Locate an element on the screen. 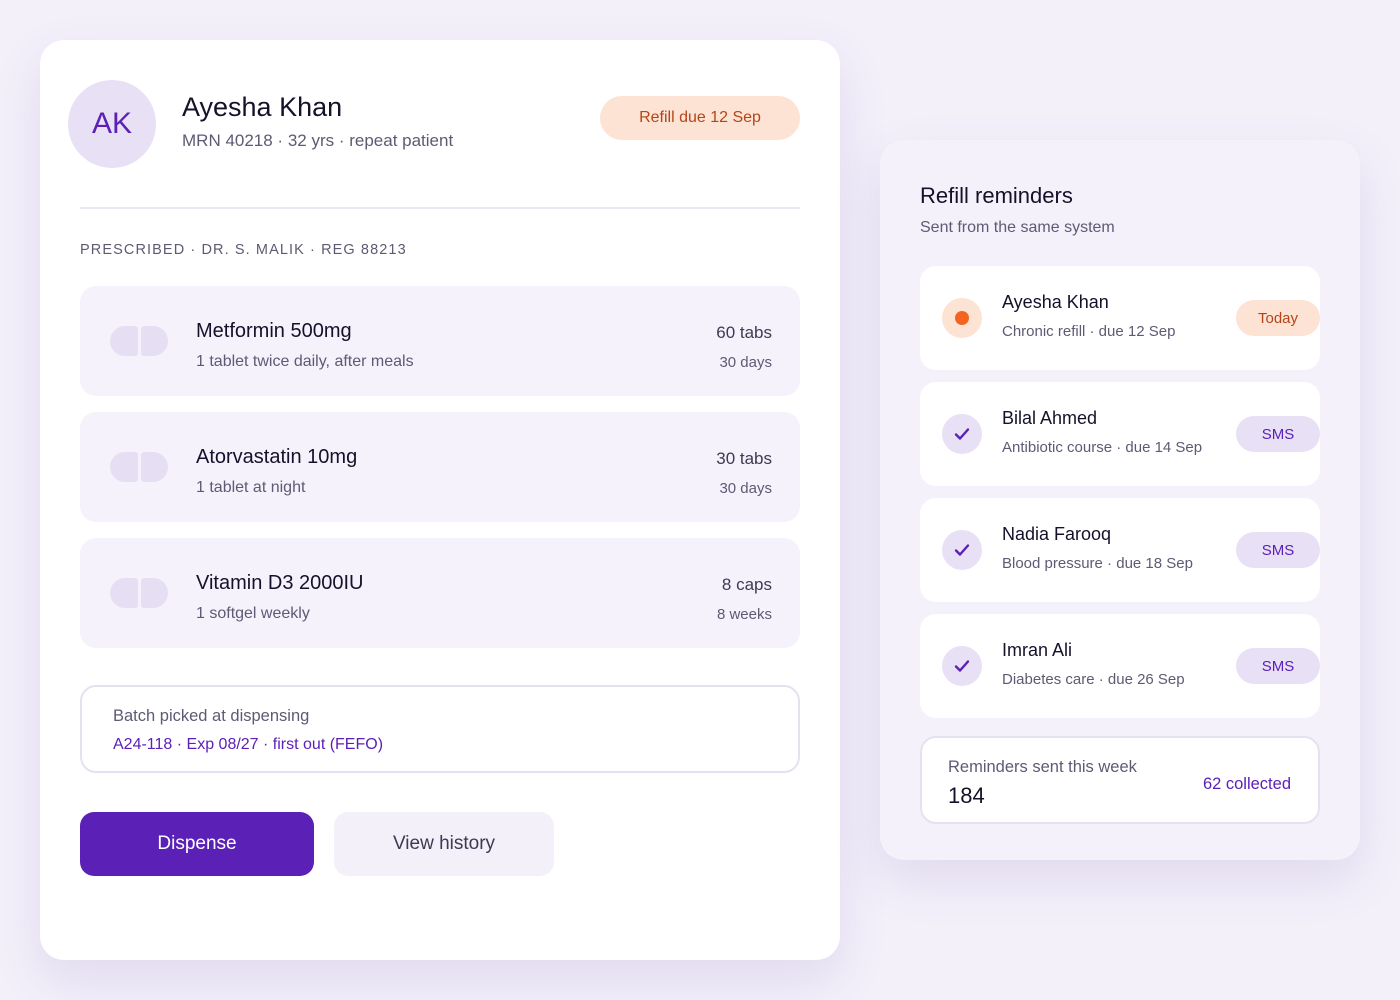 This screenshot has height=1000, width=1400. medication-quantity: 30 tabs is located at coordinates (744, 458).